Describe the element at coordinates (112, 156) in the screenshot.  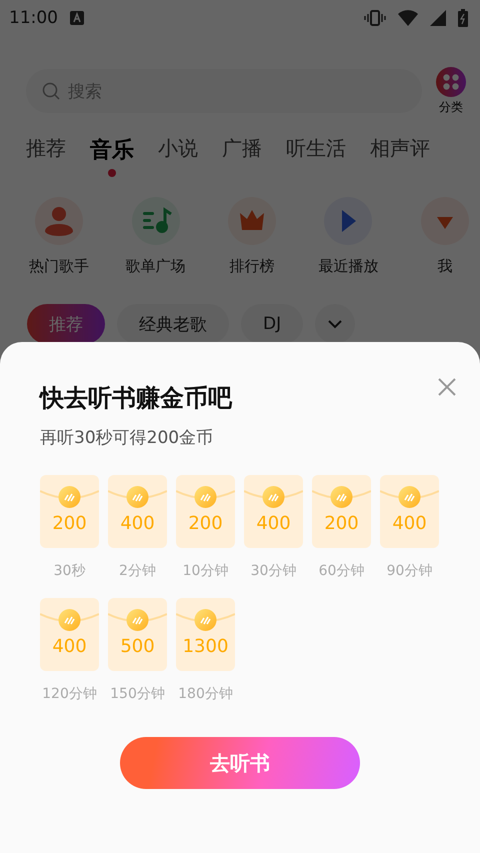
I see `tab: 音乐` at that location.